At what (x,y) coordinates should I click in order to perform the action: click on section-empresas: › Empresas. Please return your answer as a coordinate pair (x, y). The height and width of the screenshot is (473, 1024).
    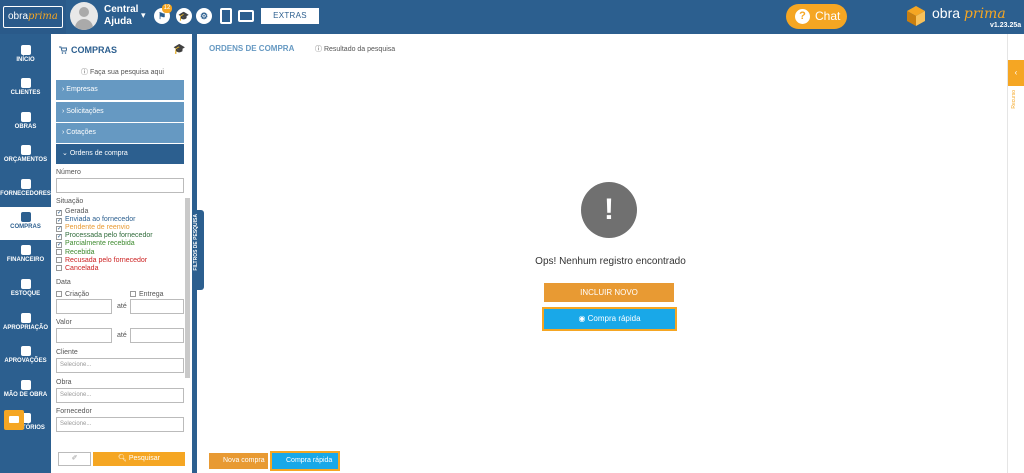
    Looking at the image, I should click on (120, 90).